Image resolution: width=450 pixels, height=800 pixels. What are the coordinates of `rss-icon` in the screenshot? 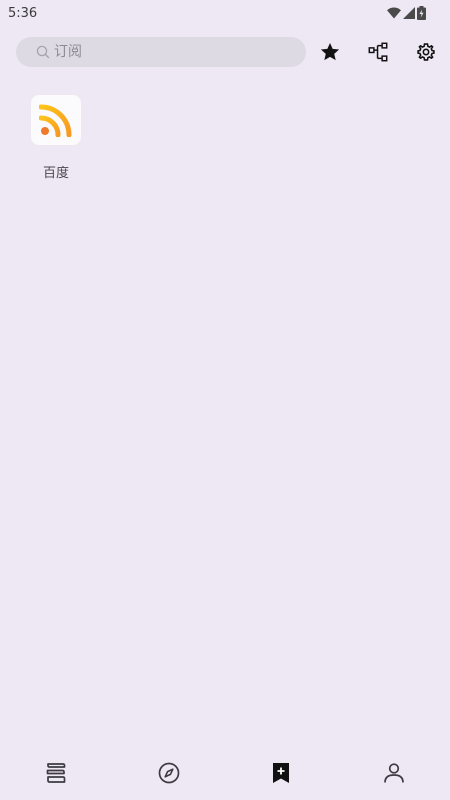 It's located at (55, 120).